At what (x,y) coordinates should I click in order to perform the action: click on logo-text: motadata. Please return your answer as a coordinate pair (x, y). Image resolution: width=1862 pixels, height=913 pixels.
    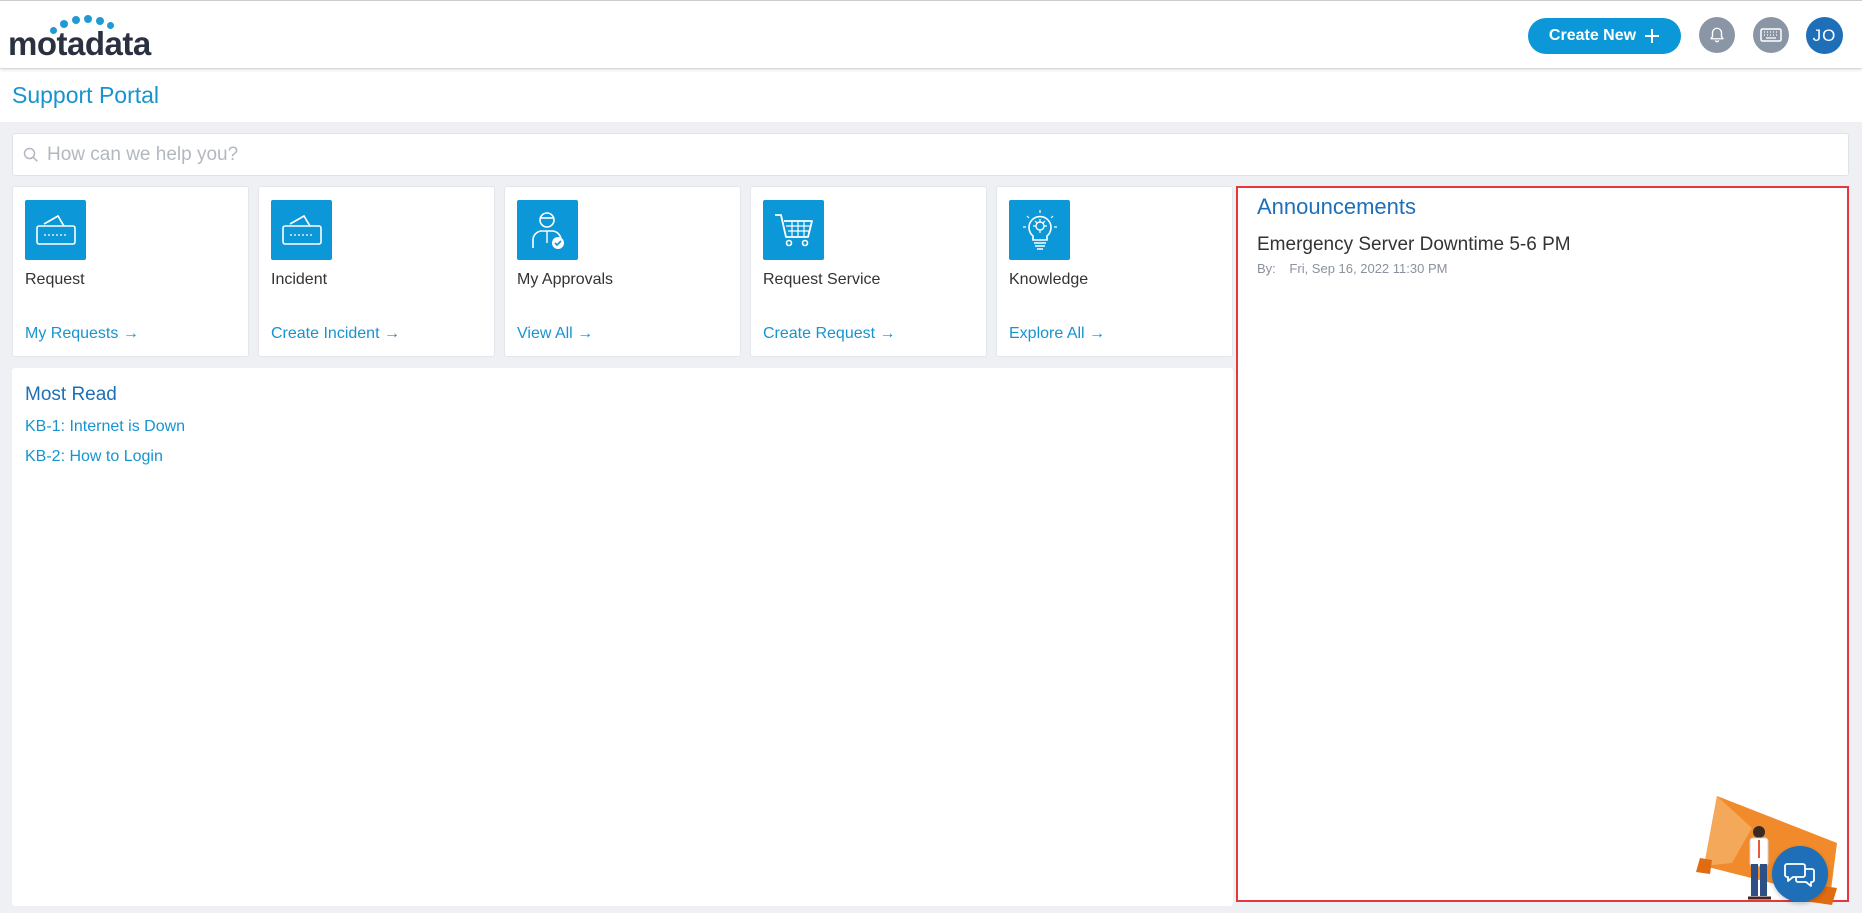
    Looking at the image, I should click on (79, 43).